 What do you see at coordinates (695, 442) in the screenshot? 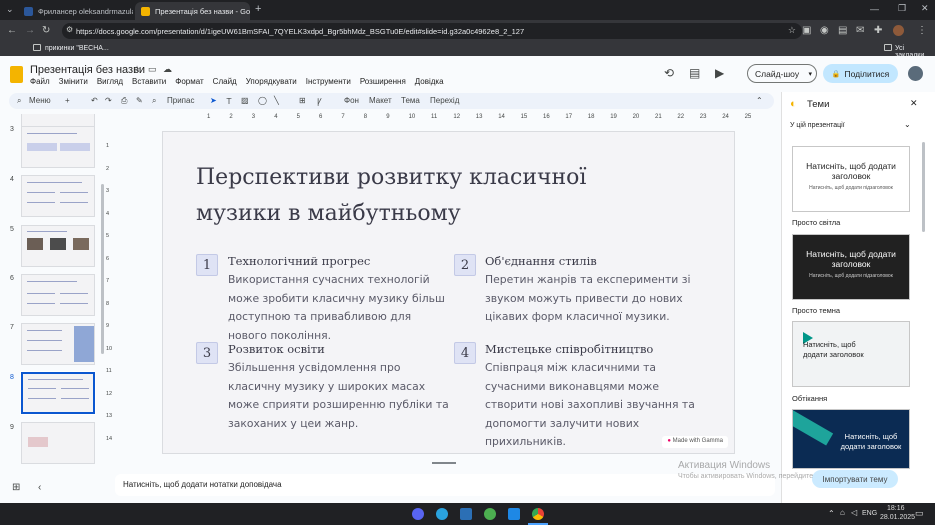
I see `gamma-watermark: ● Made with Gamma` at bounding box center [695, 442].